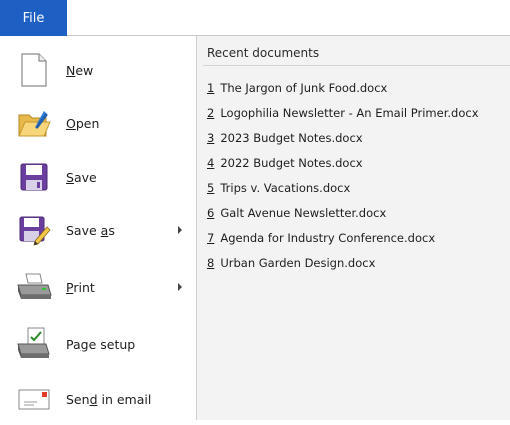  Describe the element at coordinates (98, 177) in the screenshot. I see `menu-item-save: Save` at that location.